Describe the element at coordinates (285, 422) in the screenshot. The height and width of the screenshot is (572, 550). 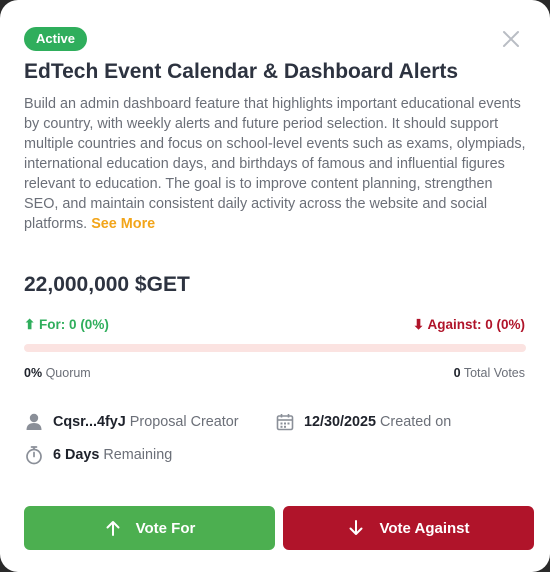
I see `calendar-icon` at that location.